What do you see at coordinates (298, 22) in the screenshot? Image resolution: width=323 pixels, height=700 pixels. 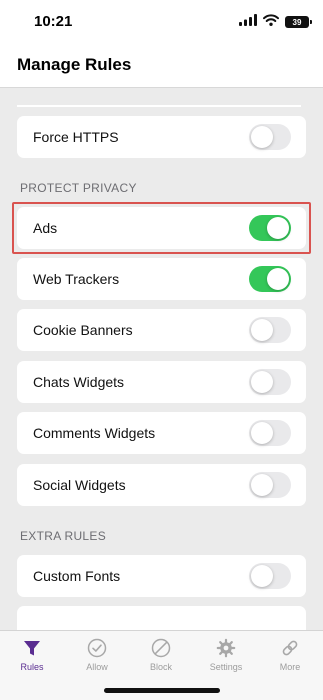 I see `battery-icon: 39` at bounding box center [298, 22].